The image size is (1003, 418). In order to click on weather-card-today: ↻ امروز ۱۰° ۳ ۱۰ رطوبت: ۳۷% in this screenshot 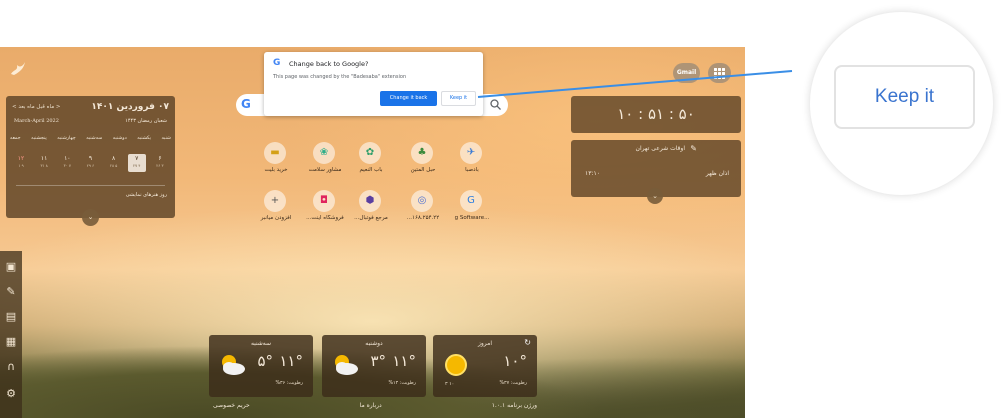, I will do `click(485, 366)`.